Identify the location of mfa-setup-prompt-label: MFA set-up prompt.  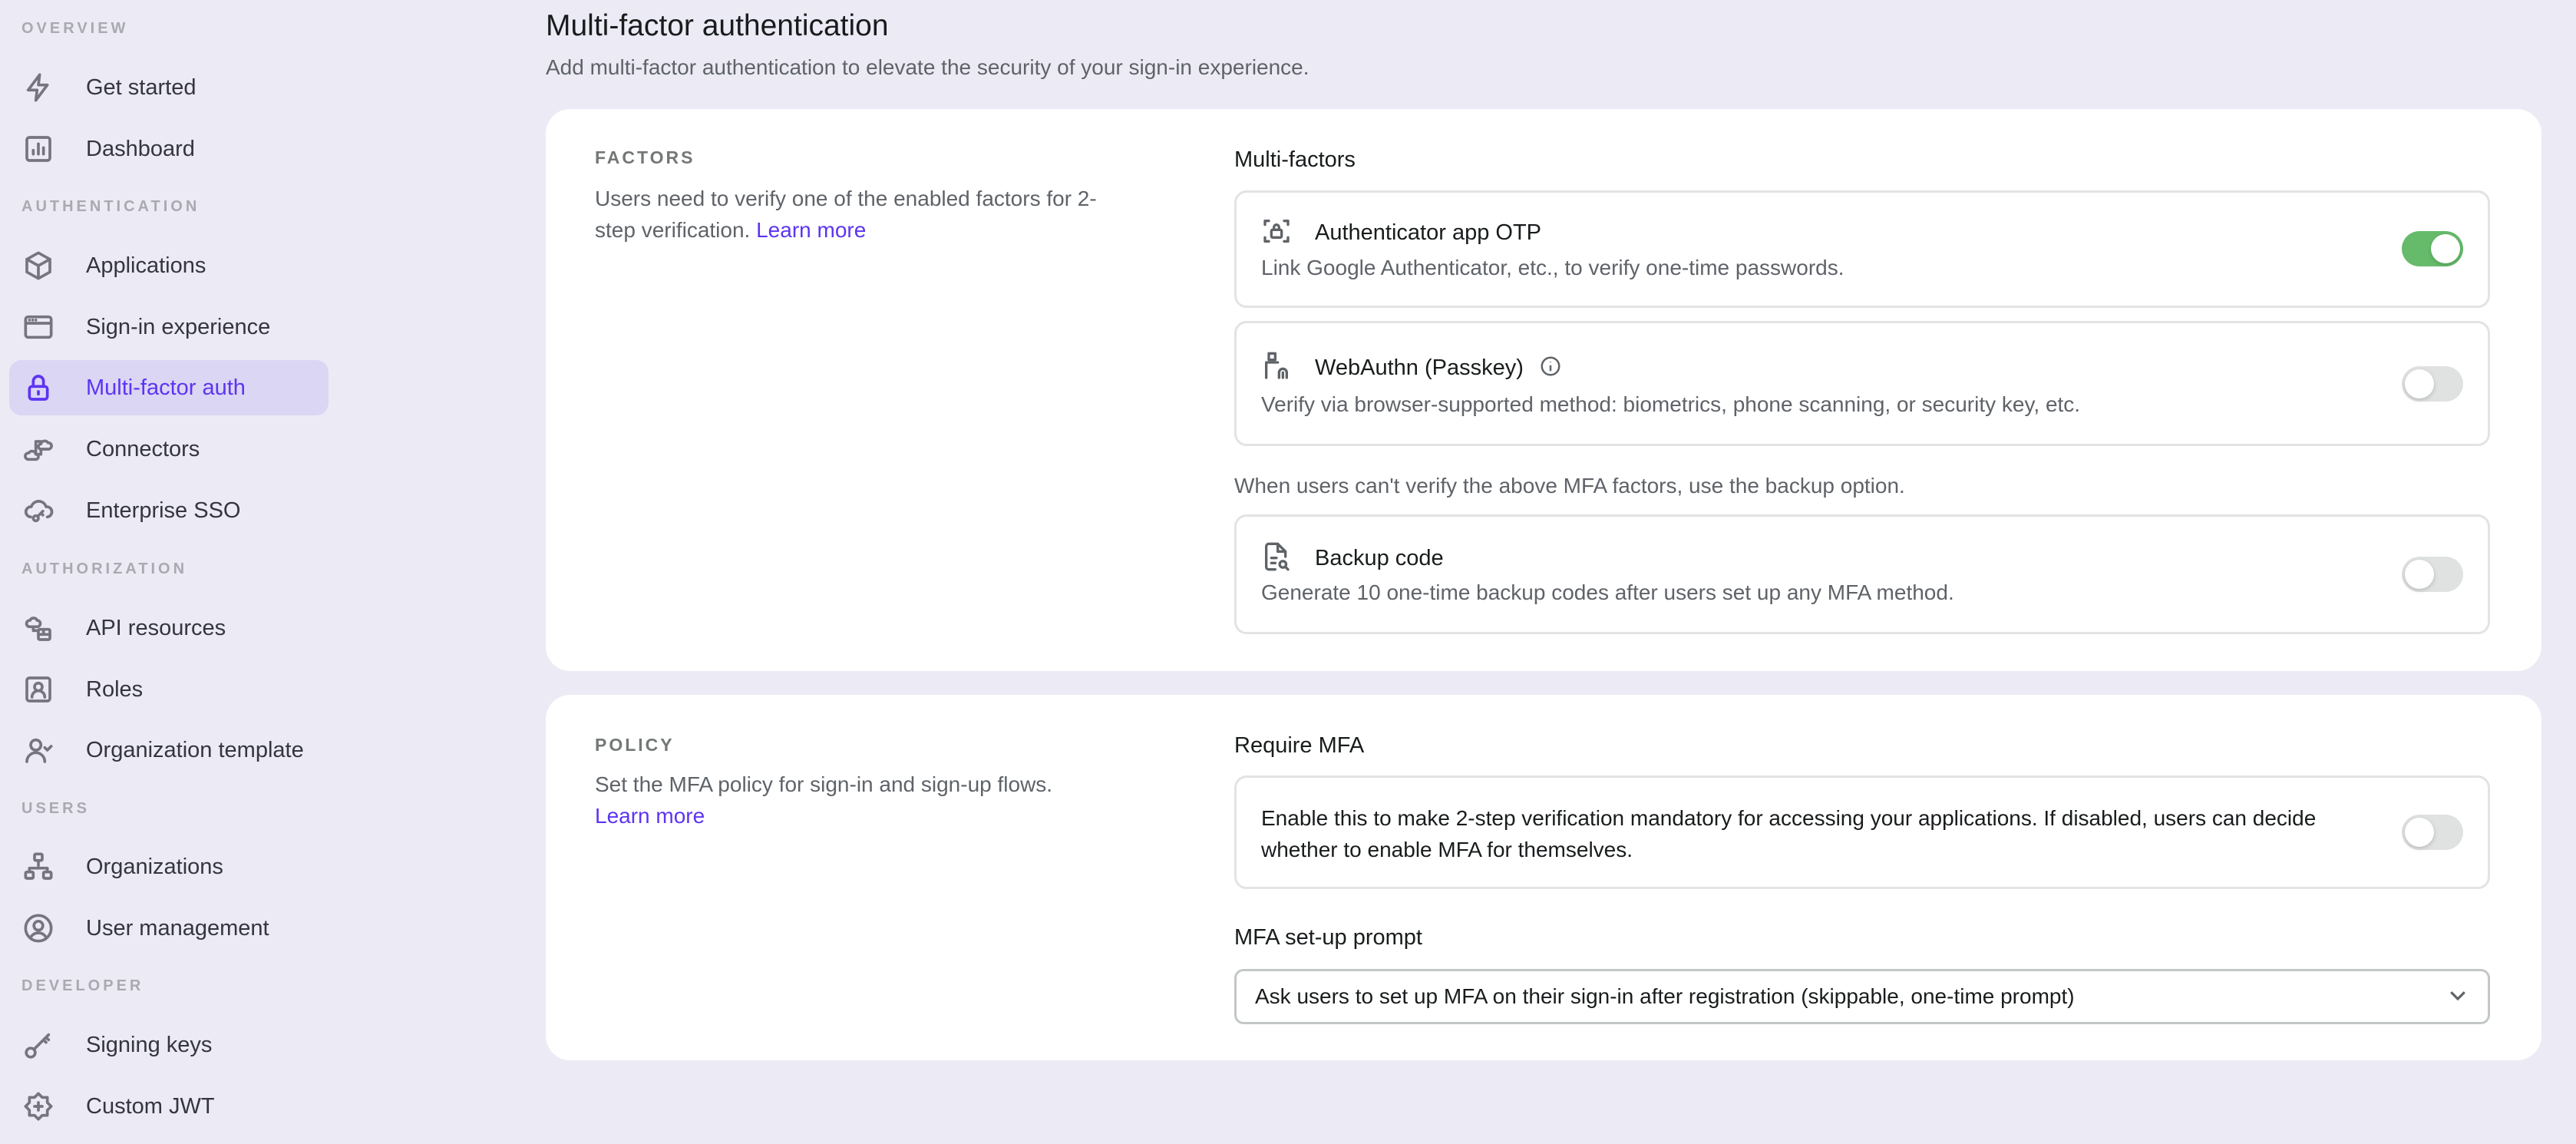
(1328, 937).